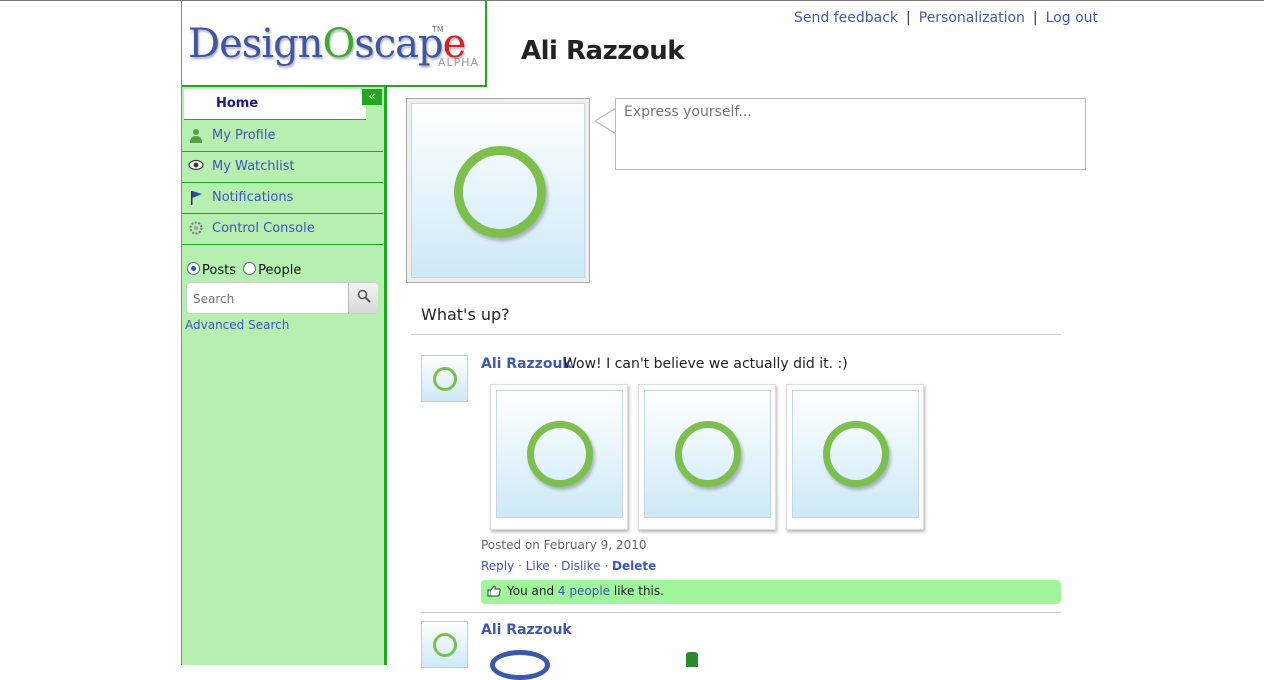 The image size is (1264, 680). What do you see at coordinates (250, 268) in the screenshot?
I see `radio-people` at bounding box center [250, 268].